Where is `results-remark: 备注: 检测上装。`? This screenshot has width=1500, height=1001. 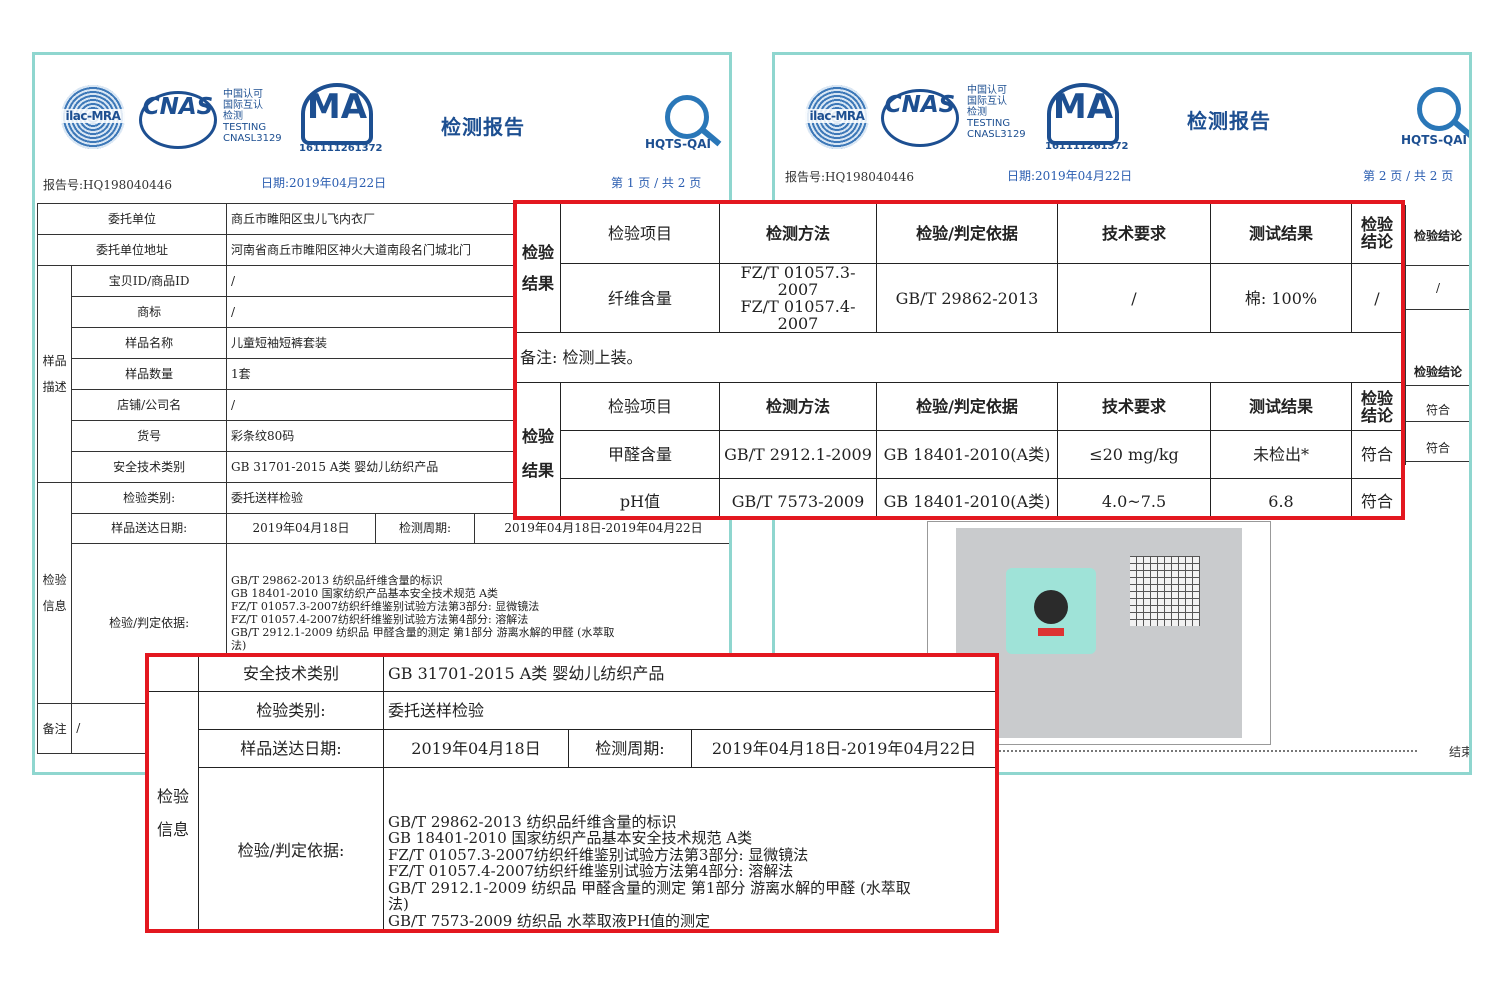 results-remark: 备注: 检测上装。 is located at coordinates (959, 357).